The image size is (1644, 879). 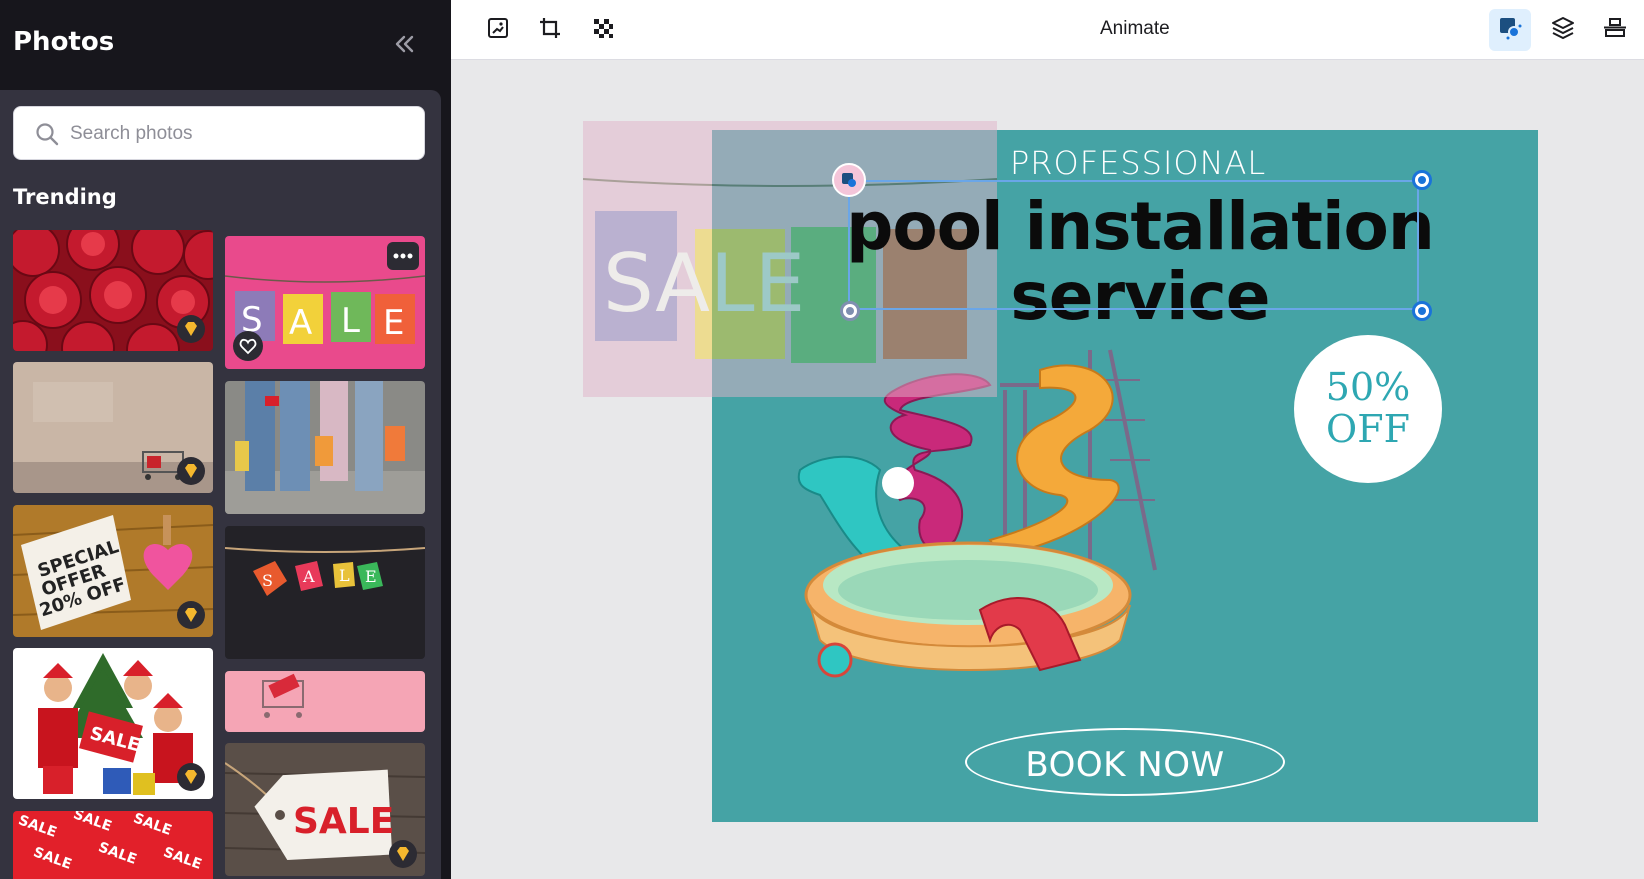 I want to click on sidebar-scrollbar, so click(x=446, y=484).